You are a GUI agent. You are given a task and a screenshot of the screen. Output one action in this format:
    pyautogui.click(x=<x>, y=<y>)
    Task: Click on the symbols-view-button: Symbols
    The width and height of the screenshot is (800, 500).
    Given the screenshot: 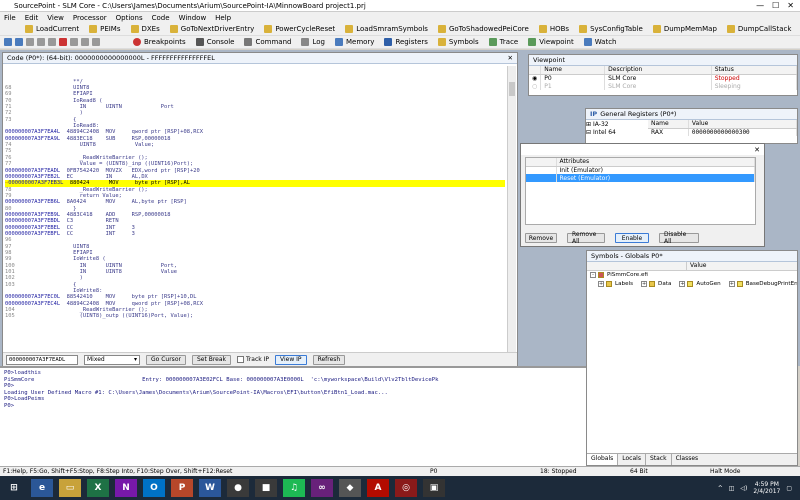 What is the action you would take?
    pyautogui.click(x=458, y=42)
    